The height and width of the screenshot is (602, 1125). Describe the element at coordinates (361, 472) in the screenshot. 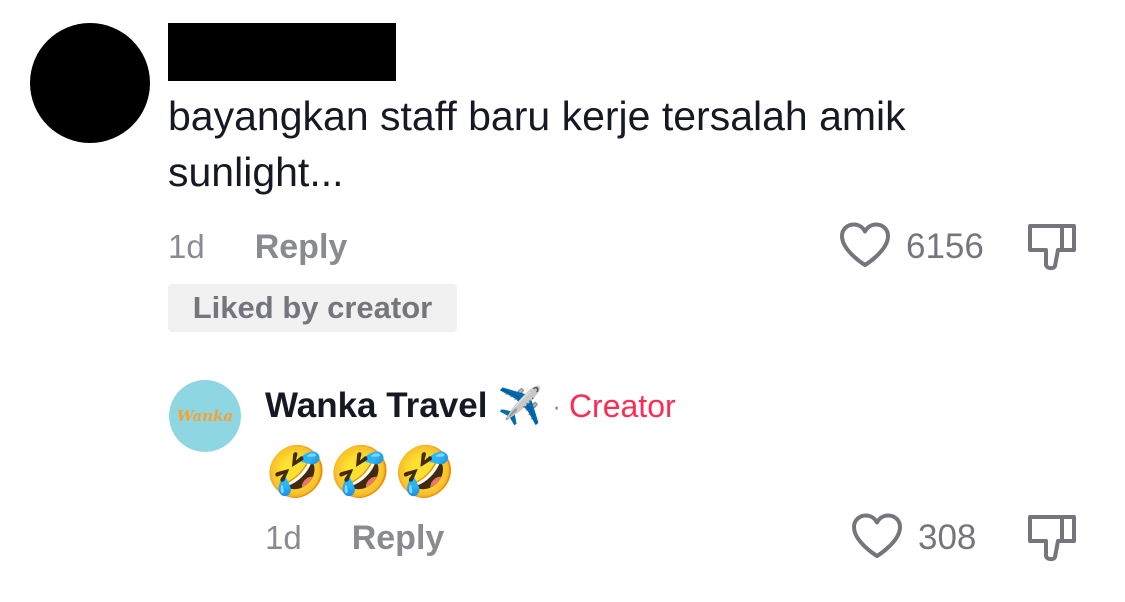

I see `reply-text: 🤣🤣🤣` at that location.